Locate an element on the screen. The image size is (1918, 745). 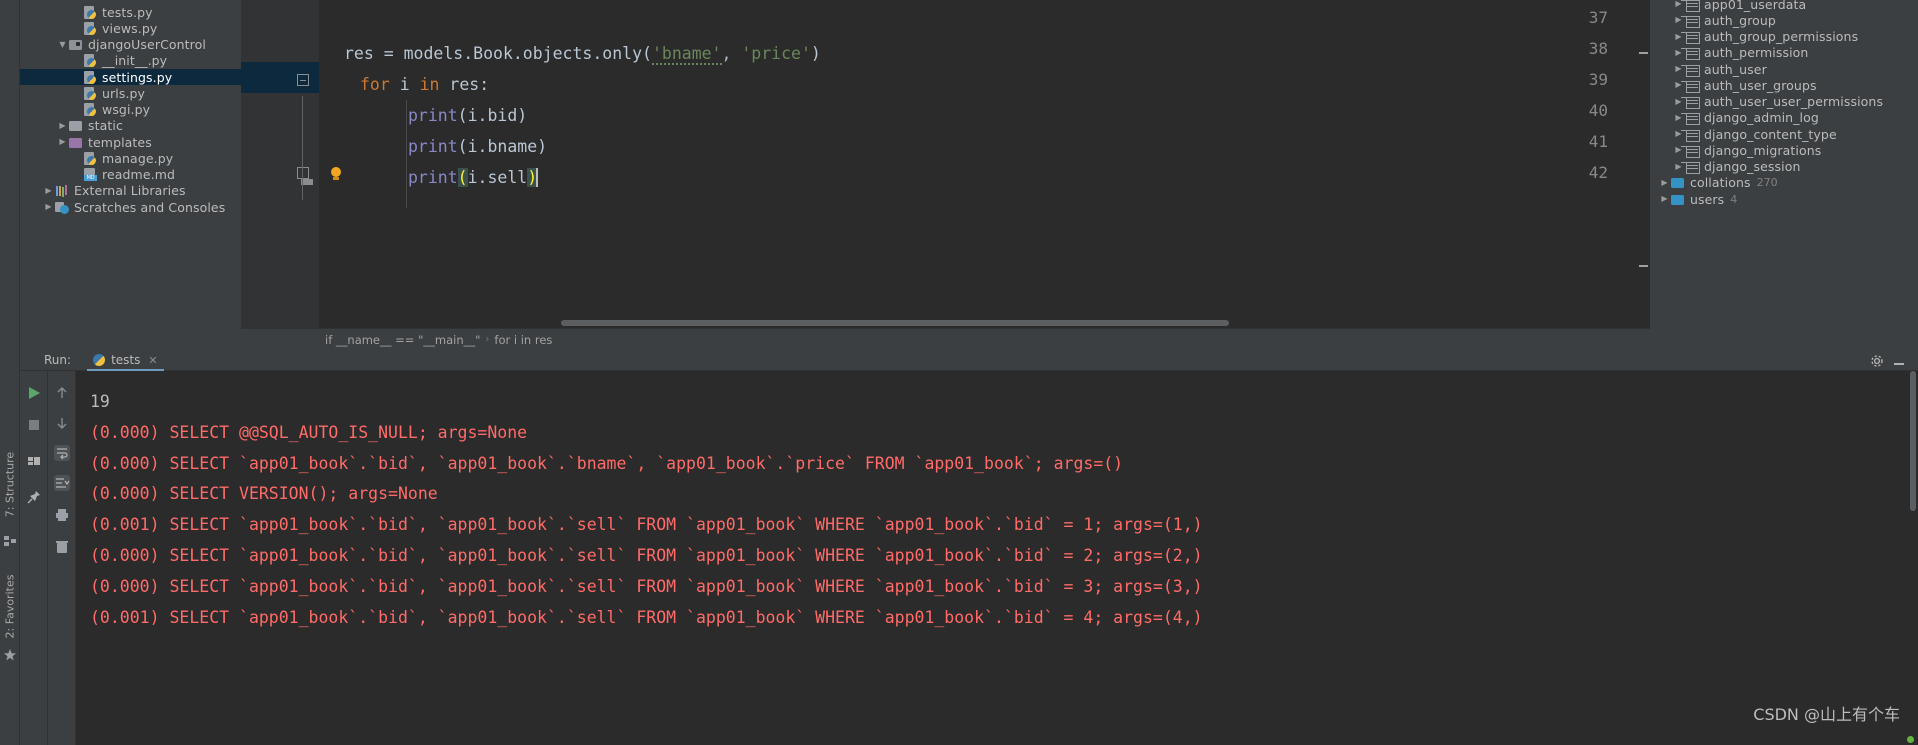
editor-horizontal-scrollbar is located at coordinates (895, 323).